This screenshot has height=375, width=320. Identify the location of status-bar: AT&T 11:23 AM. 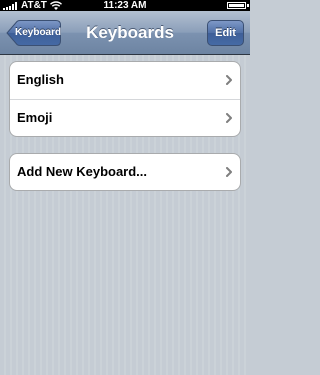
(125, 5).